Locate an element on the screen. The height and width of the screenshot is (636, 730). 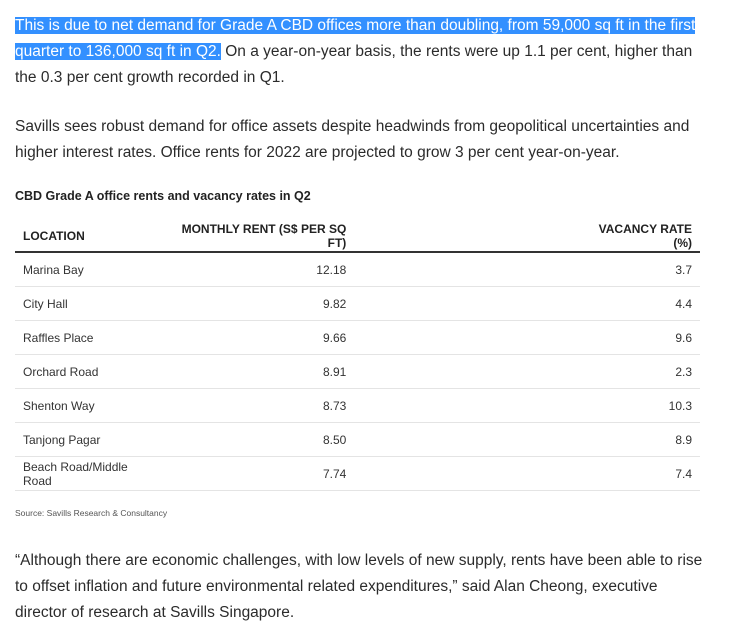
table-source: Source: Savills Research & Consultancy is located at coordinates (91, 513).